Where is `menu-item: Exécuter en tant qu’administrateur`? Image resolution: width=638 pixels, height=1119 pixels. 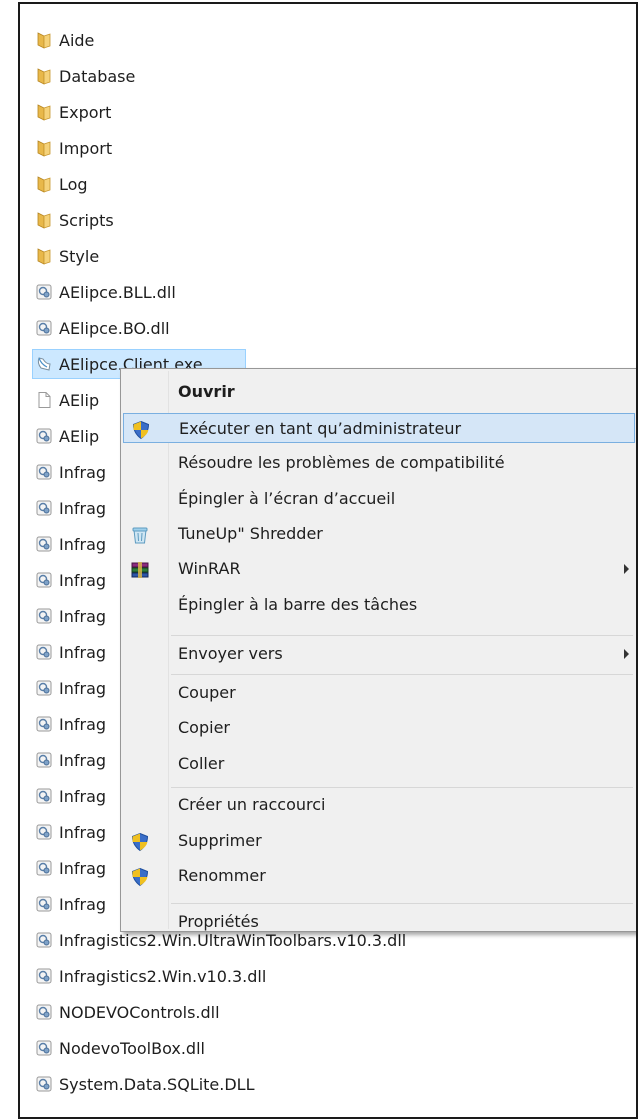 menu-item: Exécuter en tant qu’administrateur is located at coordinates (379, 428).